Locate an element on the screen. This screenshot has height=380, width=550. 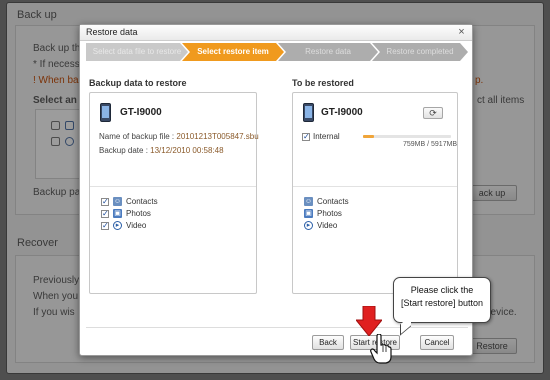
tooltip-line-2: [Start restore] button is located at coordinates (442, 303).